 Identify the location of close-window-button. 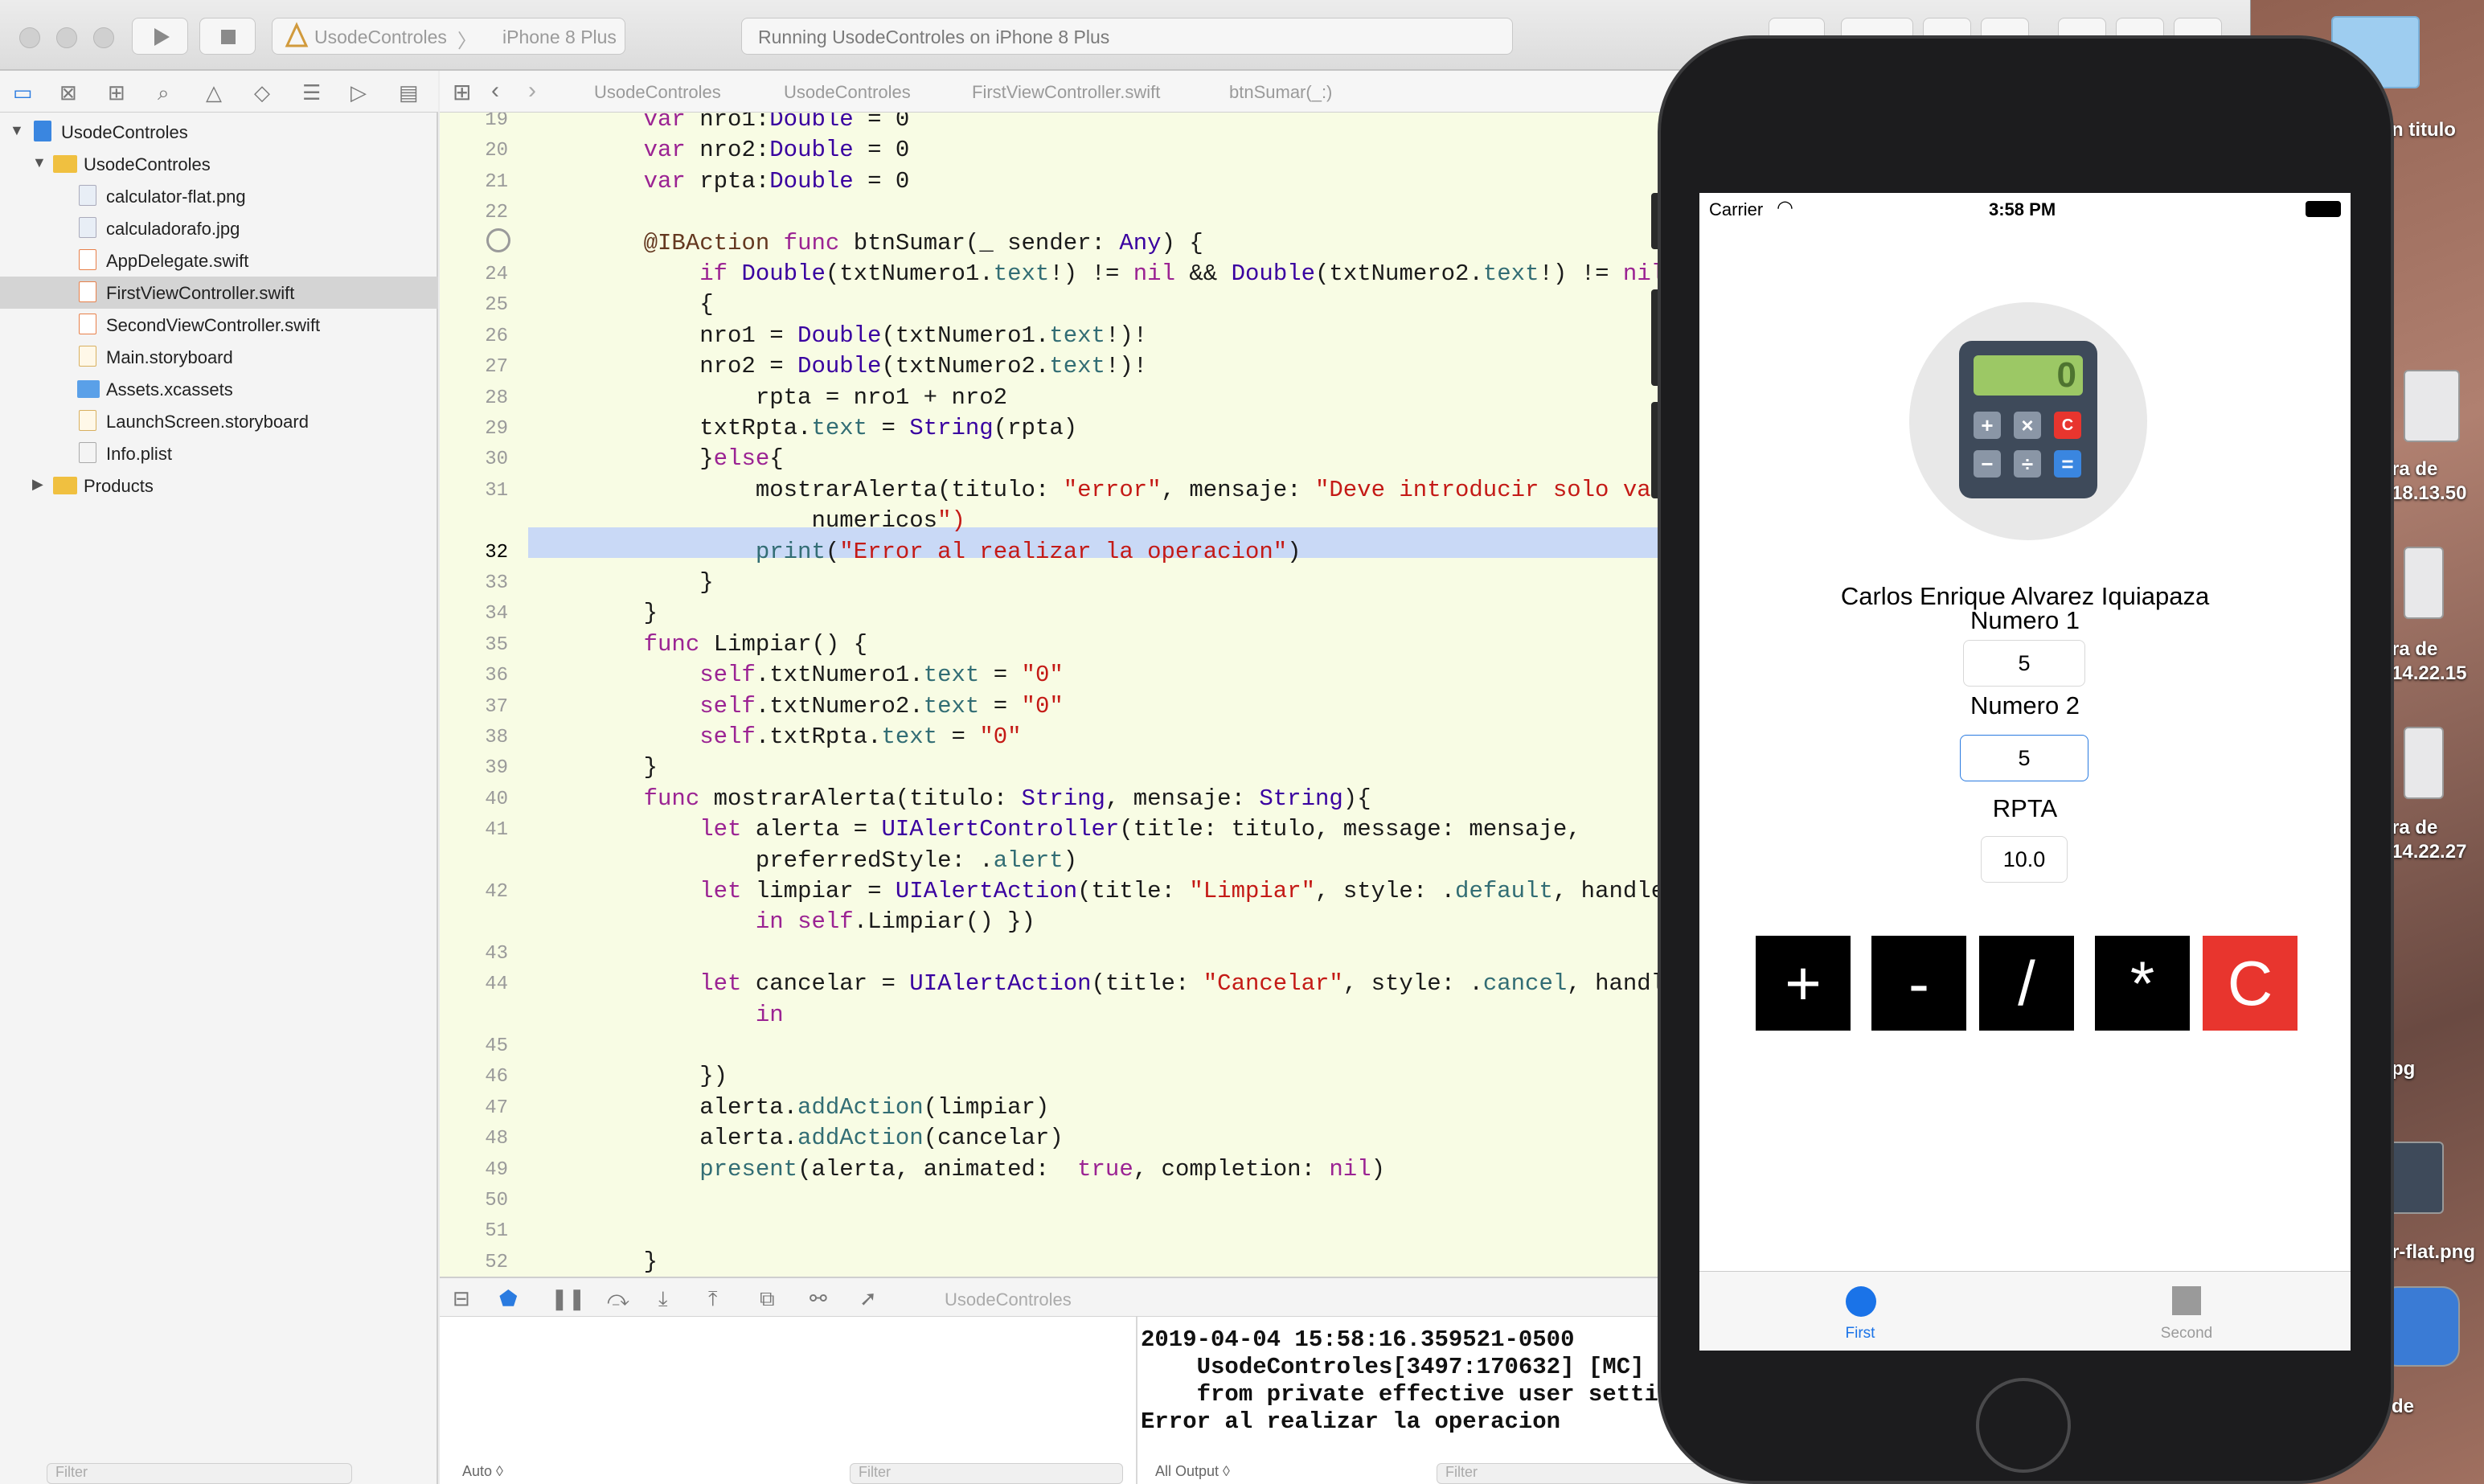
(29, 38).